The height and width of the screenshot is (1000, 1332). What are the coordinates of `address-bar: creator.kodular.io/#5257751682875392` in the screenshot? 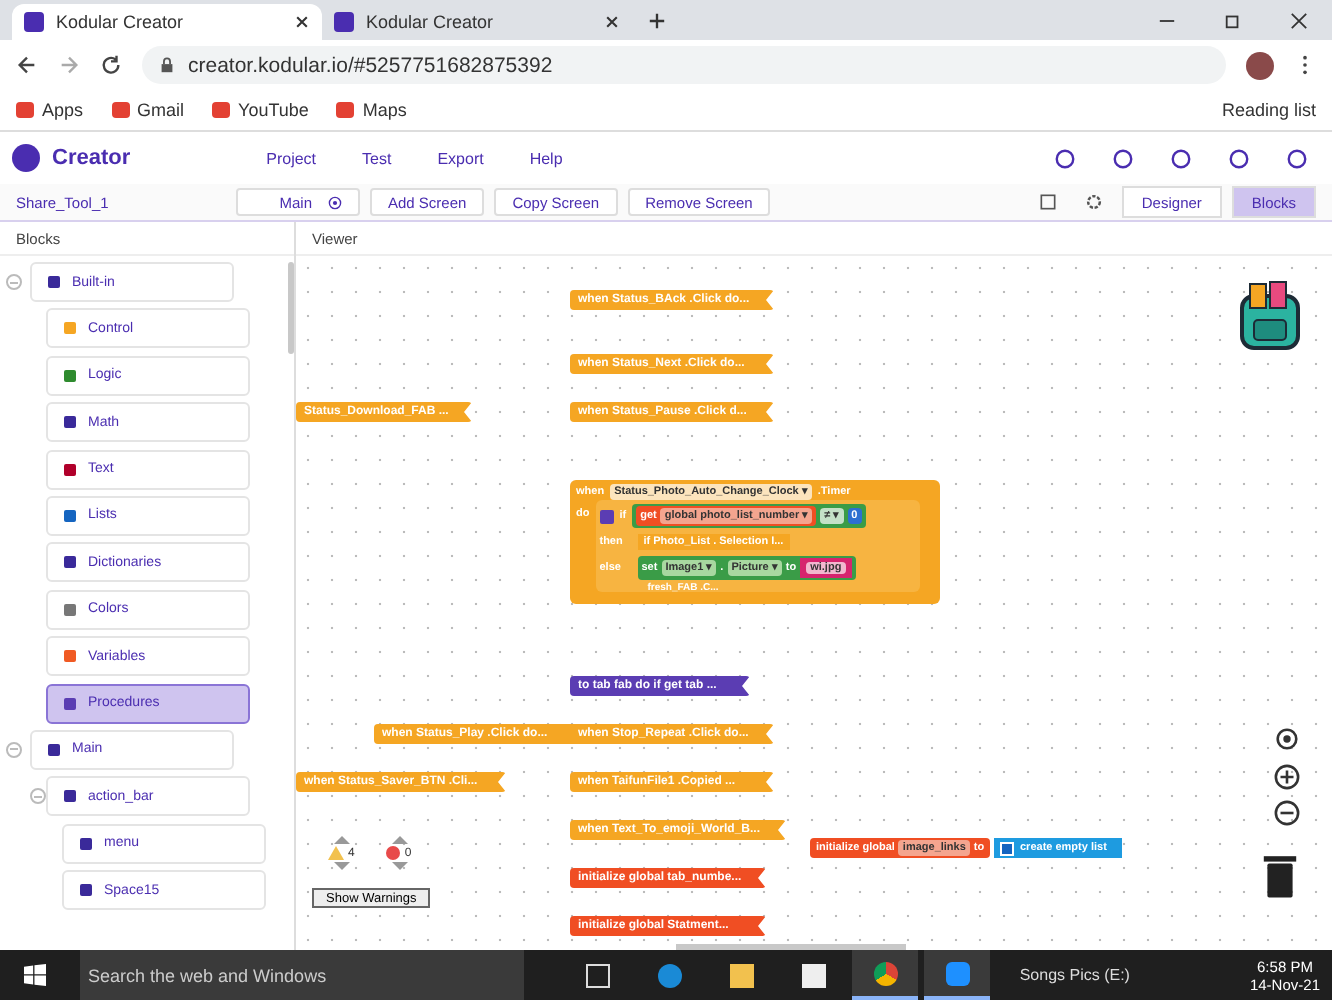 It's located at (684, 65).